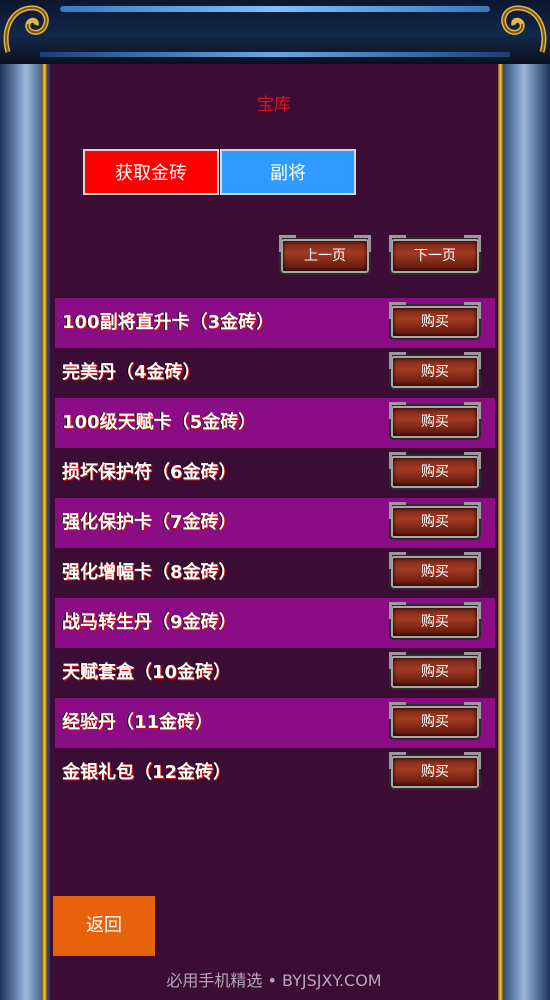  What do you see at coordinates (524, 532) in the screenshot?
I see `right-pillar` at bounding box center [524, 532].